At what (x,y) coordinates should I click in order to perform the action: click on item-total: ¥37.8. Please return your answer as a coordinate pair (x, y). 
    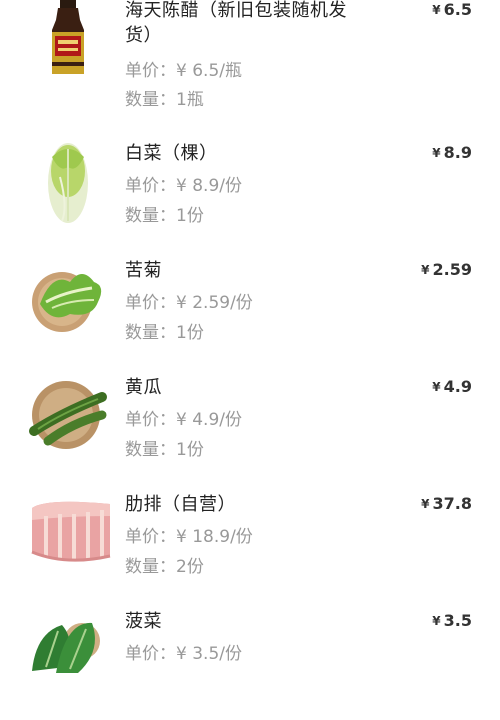
    Looking at the image, I should click on (446, 503).